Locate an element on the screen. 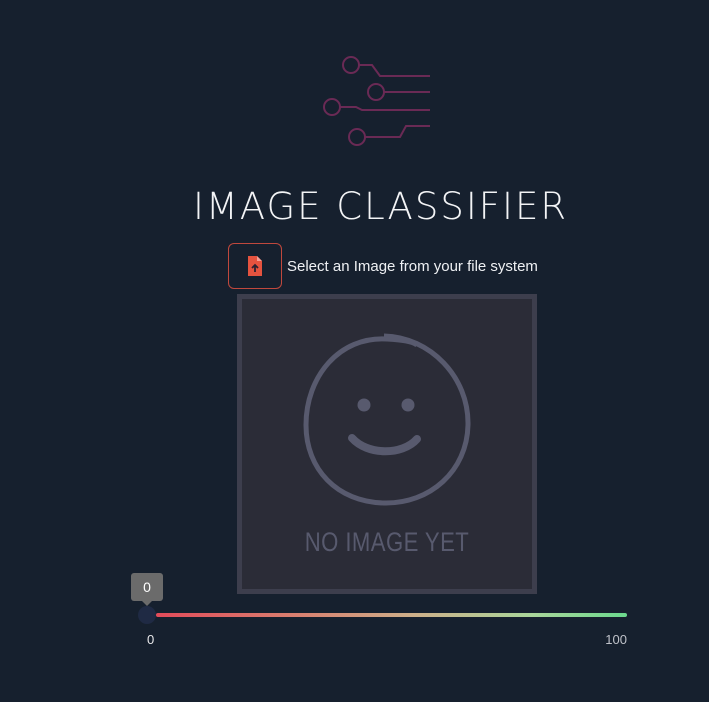 The width and height of the screenshot is (709, 702). slider-track is located at coordinates (391, 615).